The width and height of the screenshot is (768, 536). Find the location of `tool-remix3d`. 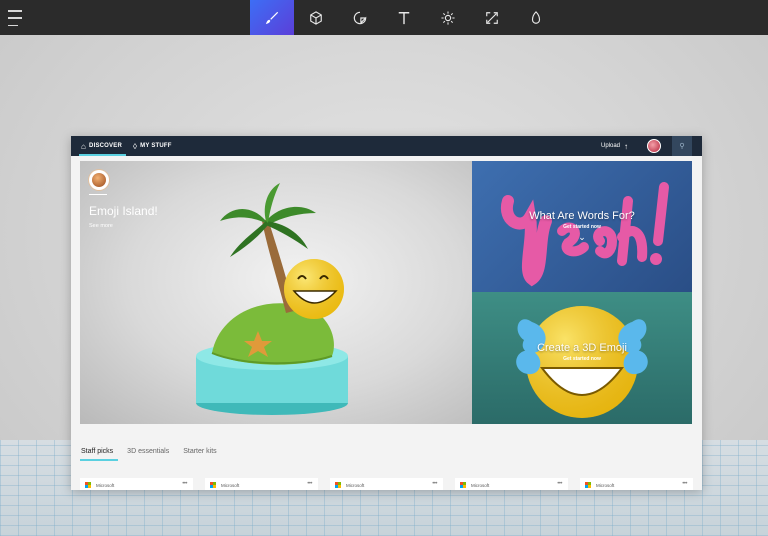

tool-remix3d is located at coordinates (536, 17).